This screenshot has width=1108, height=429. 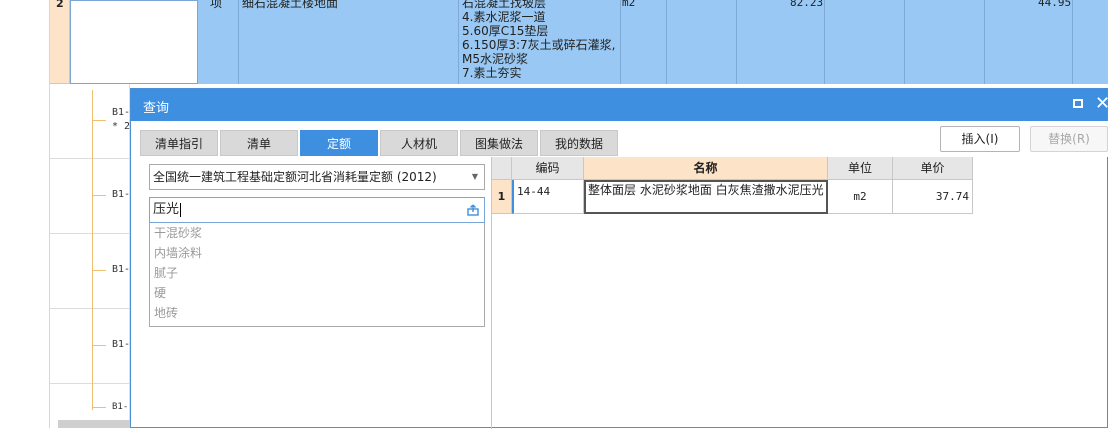 I want to click on maximize-icon, so click(x=1078, y=103).